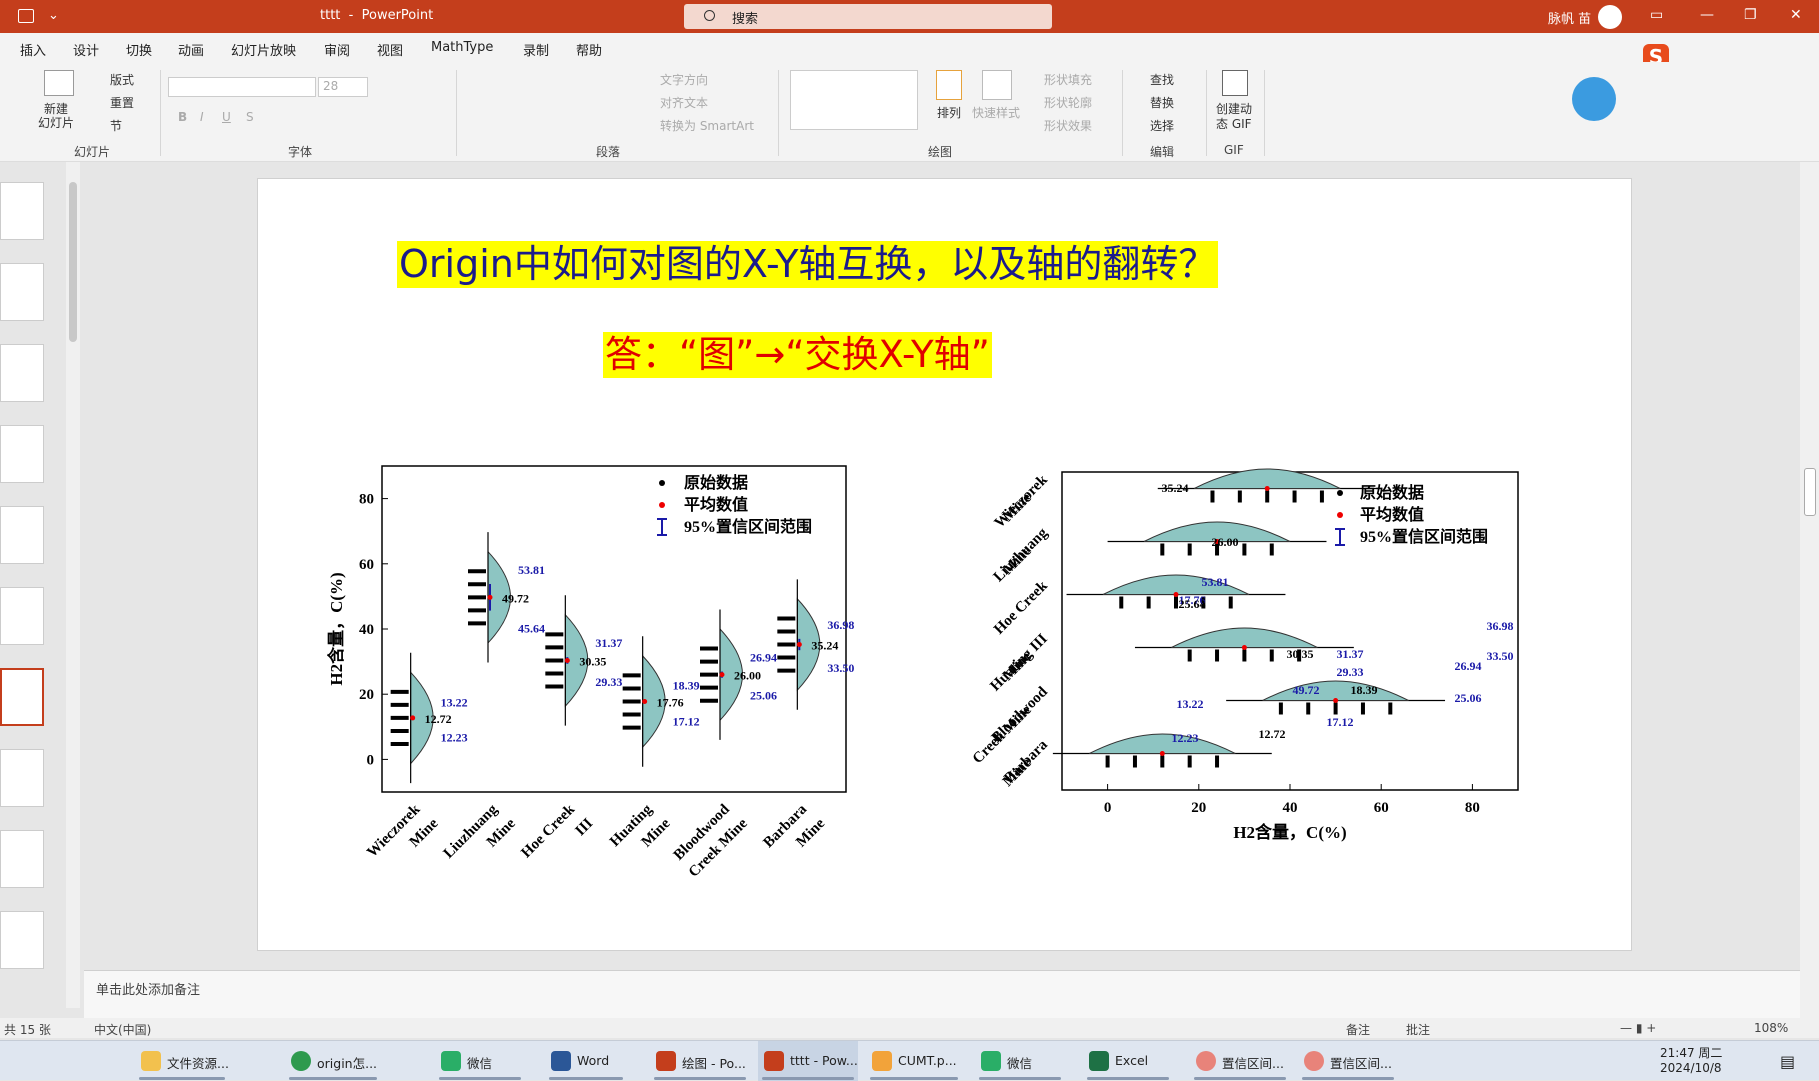 This screenshot has width=1819, height=1081. I want to click on value-label: 26.94, so click(1468, 666).